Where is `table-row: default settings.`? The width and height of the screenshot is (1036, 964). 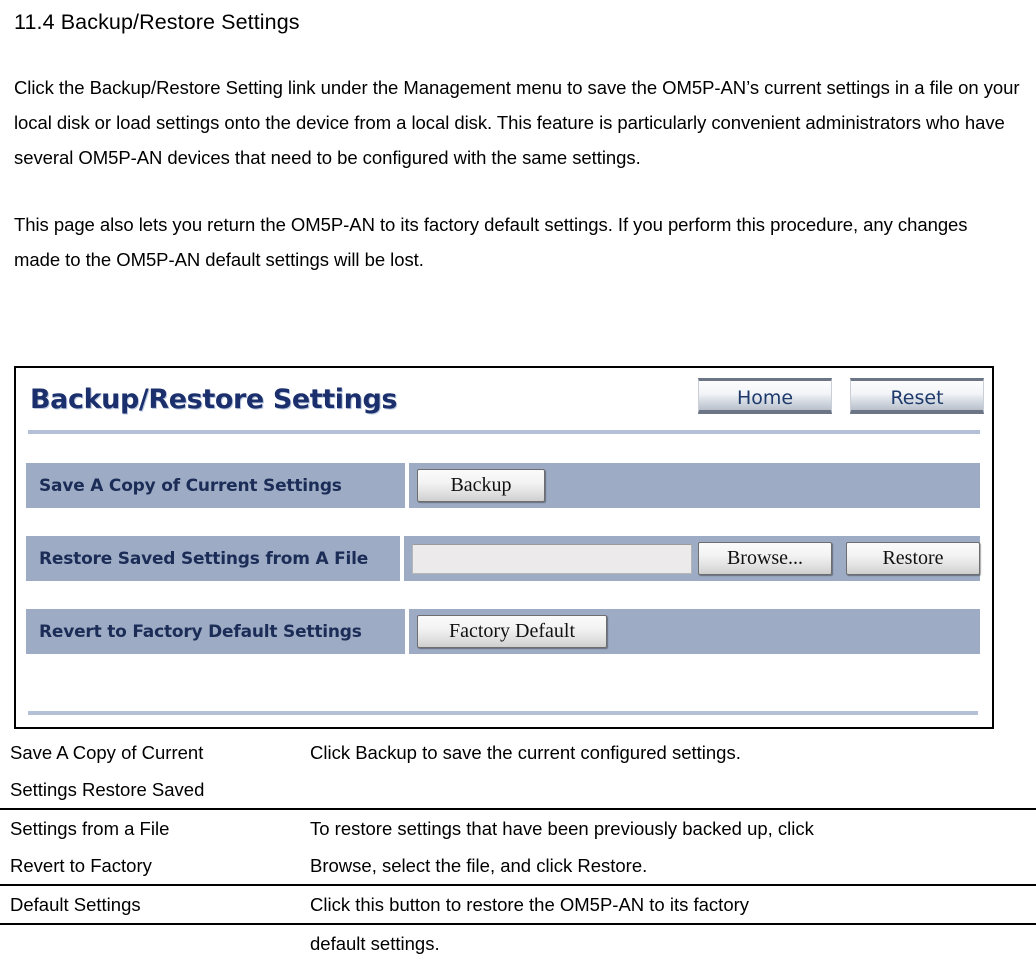 table-row: default settings. is located at coordinates (518, 943).